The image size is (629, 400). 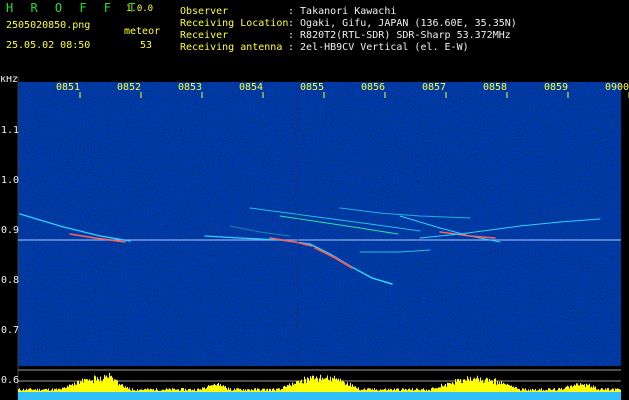 What do you see at coordinates (146, 45) in the screenshot?
I see `meteor-count: 53` at bounding box center [146, 45].